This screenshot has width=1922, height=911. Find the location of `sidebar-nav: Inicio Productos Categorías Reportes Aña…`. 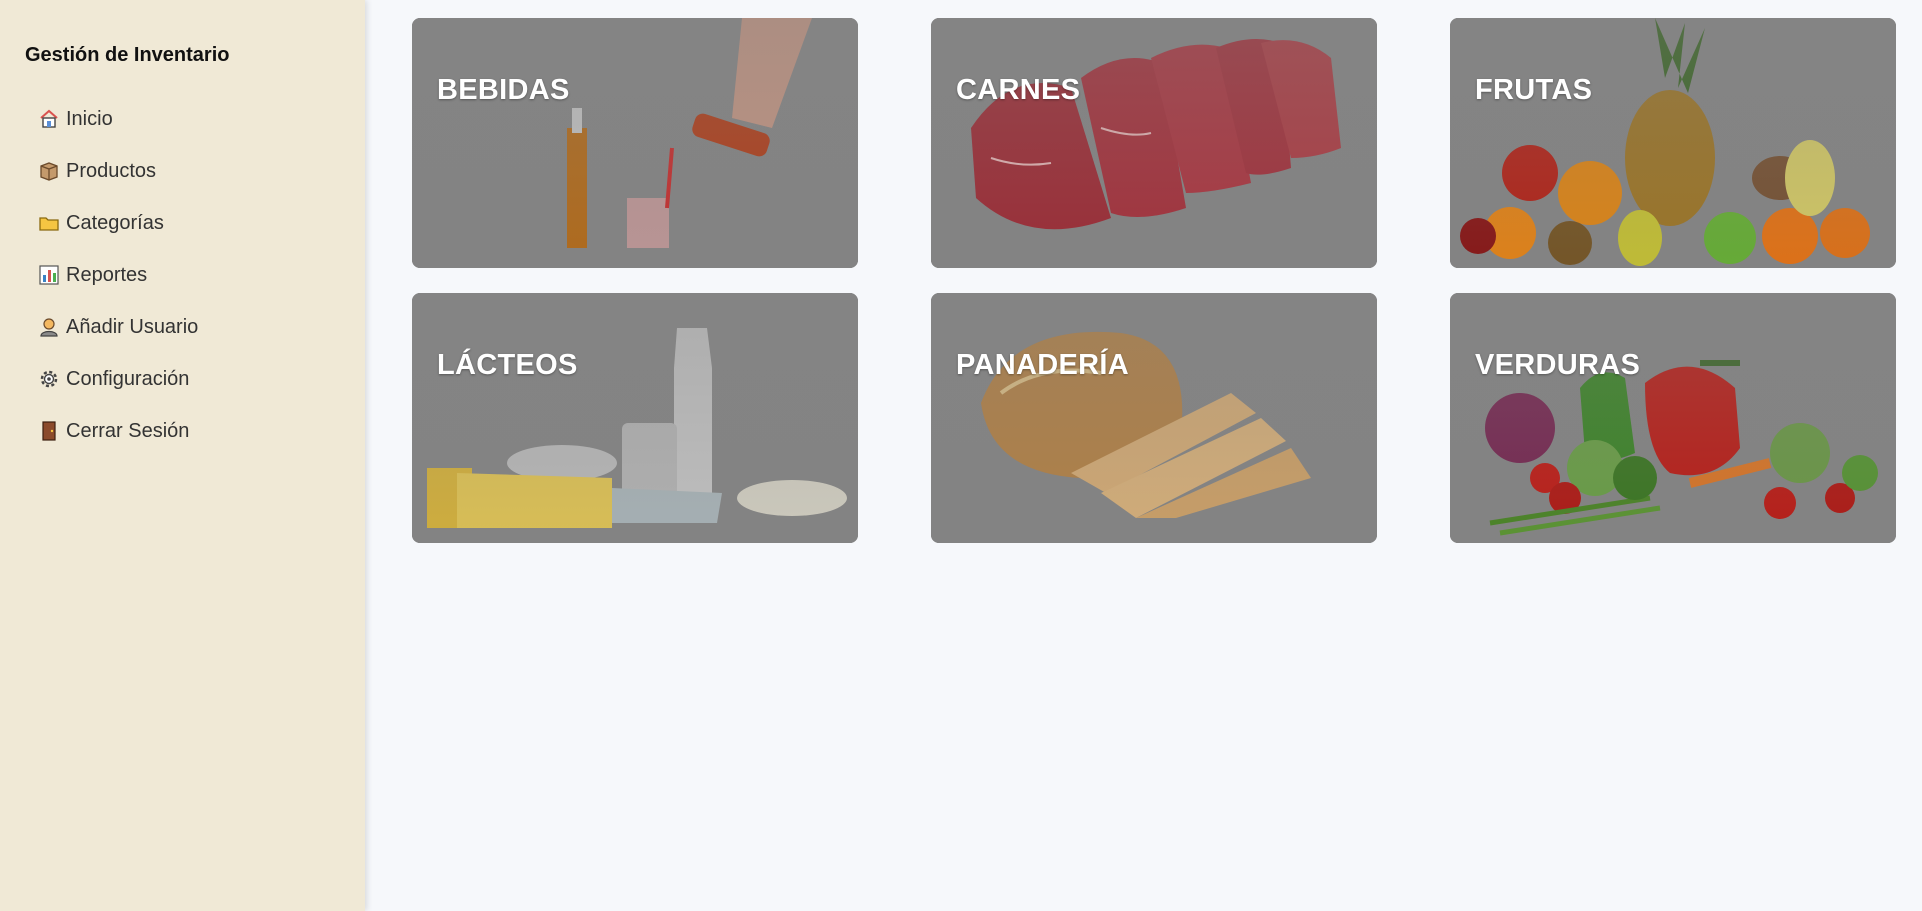

sidebar-nav: Inicio Productos Categorías Reportes Aña… is located at coordinates (195, 275).